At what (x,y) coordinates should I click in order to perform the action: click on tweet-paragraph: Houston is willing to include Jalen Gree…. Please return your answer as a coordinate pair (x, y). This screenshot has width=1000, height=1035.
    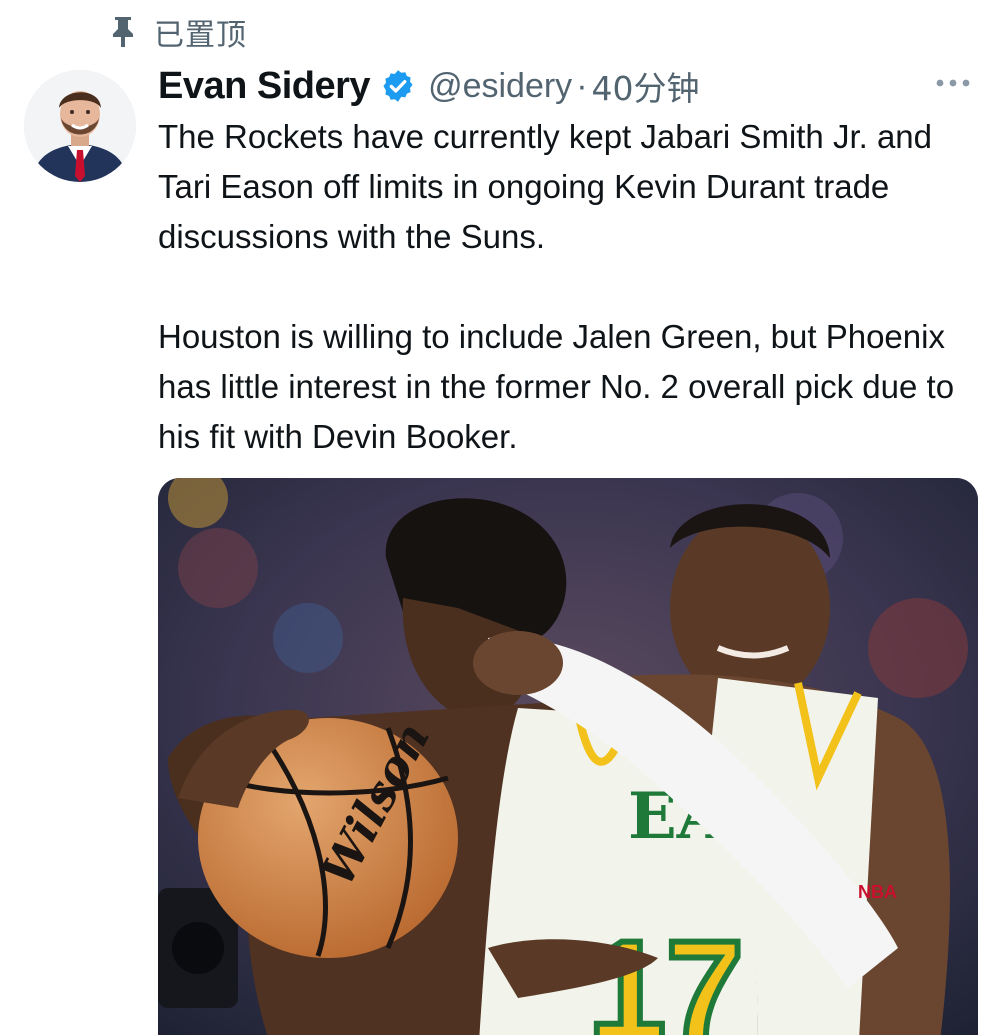
    Looking at the image, I should click on (556, 386).